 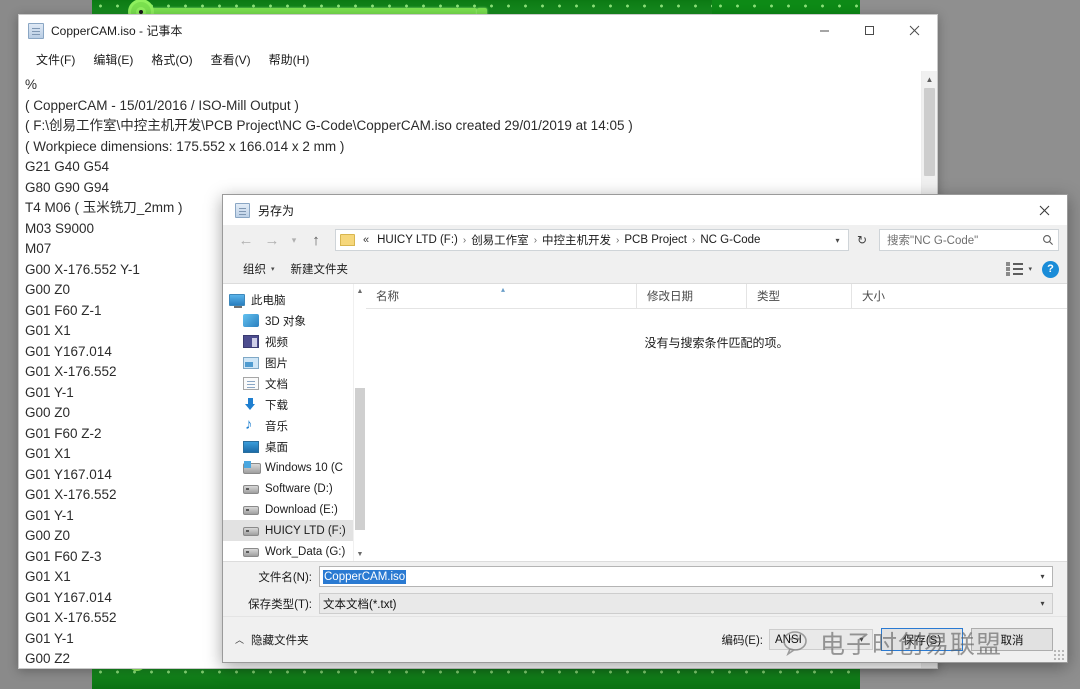 I want to click on menu-format: 格式(O), so click(x=171, y=59).